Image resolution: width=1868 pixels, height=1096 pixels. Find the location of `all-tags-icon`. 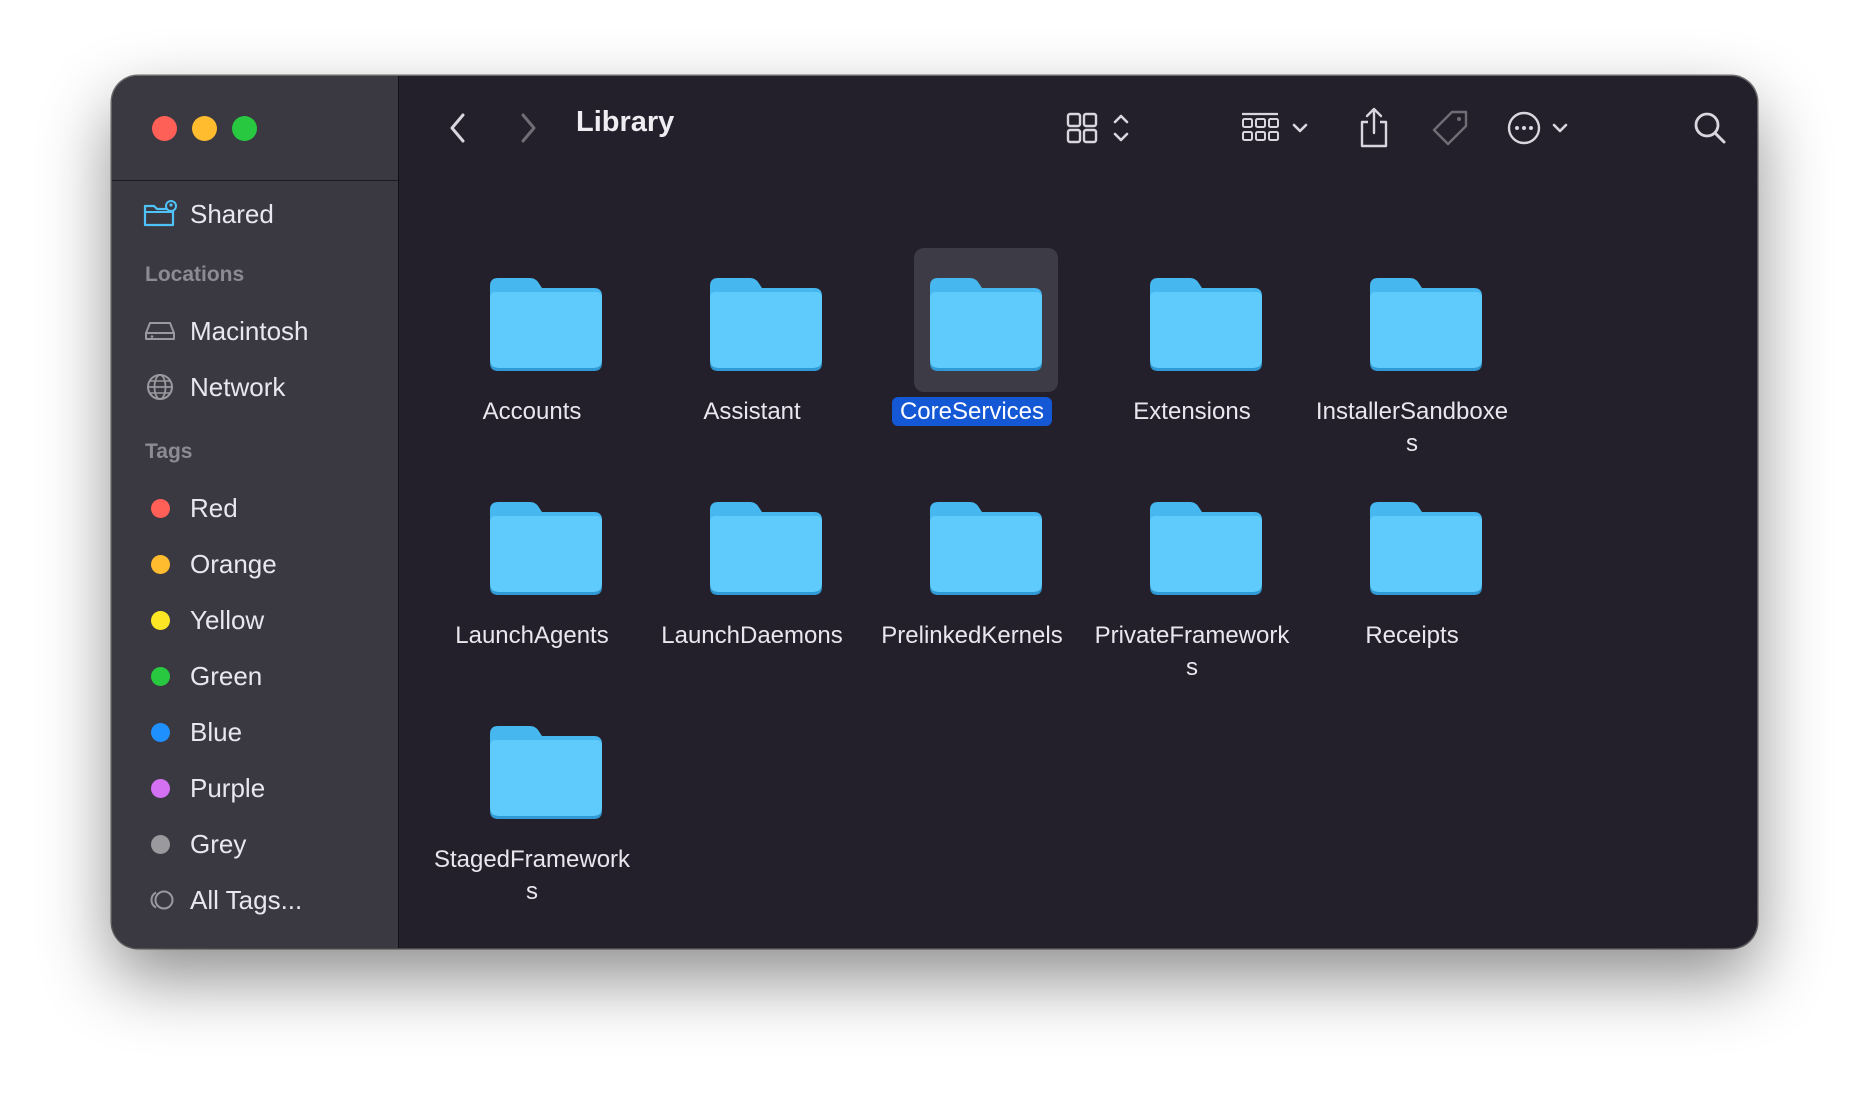

all-tags-icon is located at coordinates (160, 900).